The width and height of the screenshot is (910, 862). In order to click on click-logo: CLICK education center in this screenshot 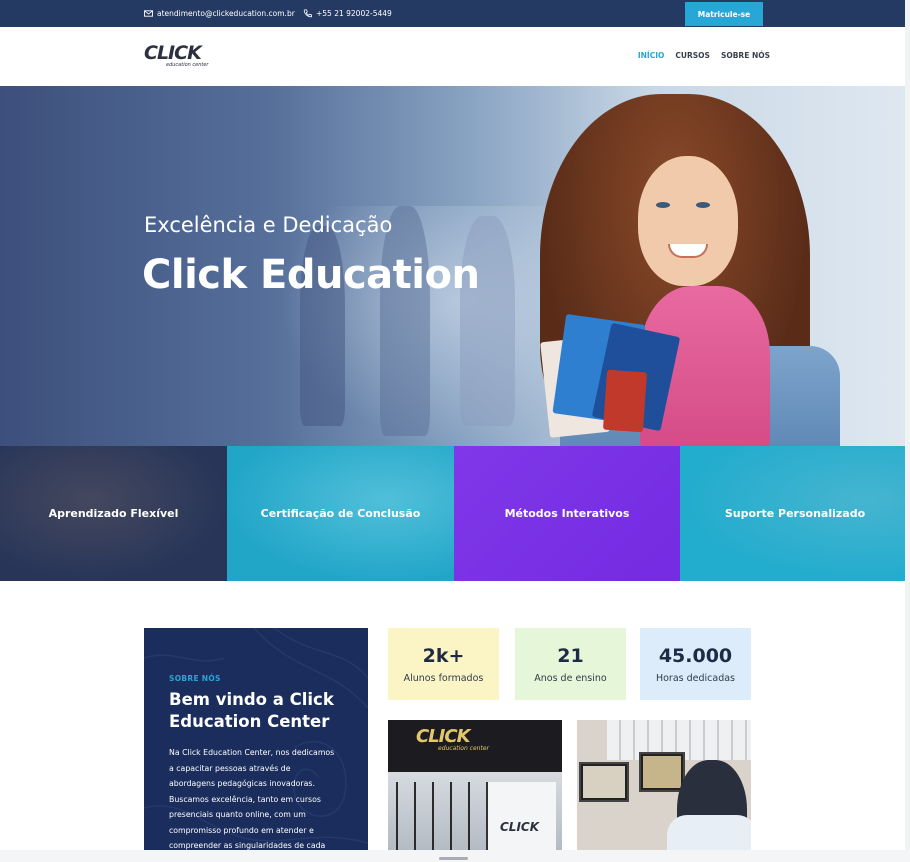, I will do `click(179, 57)`.